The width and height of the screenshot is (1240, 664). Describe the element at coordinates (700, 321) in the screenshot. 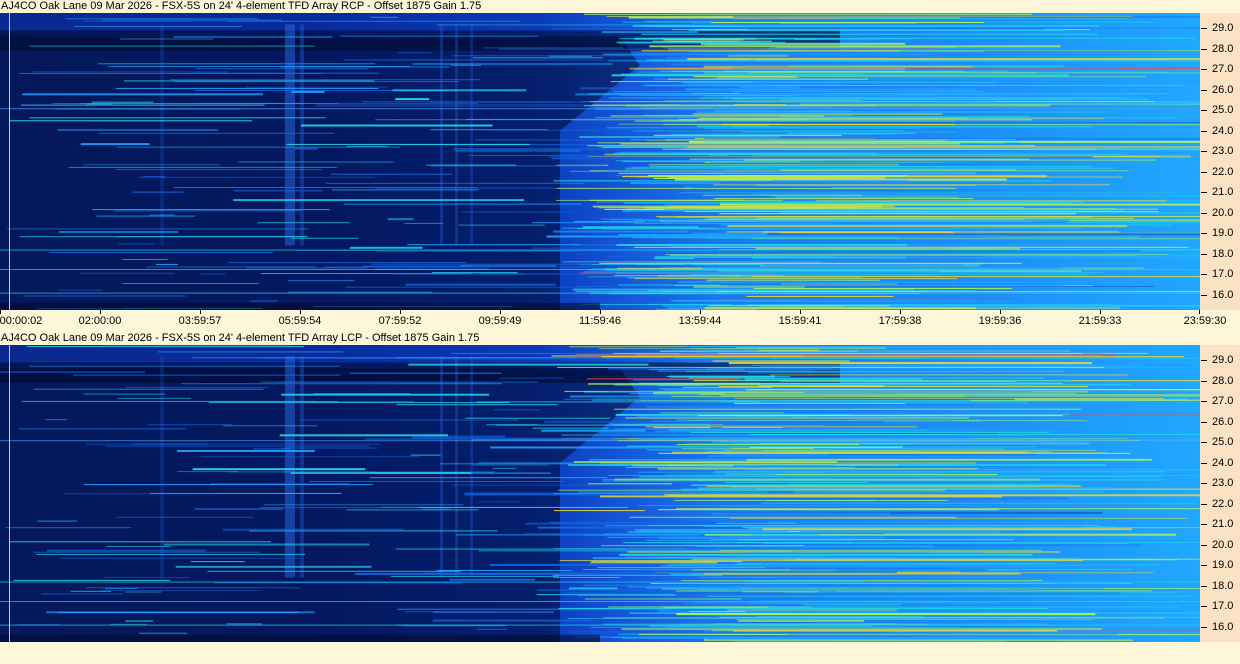

I see `x-tick-label: 13:59:44` at that location.